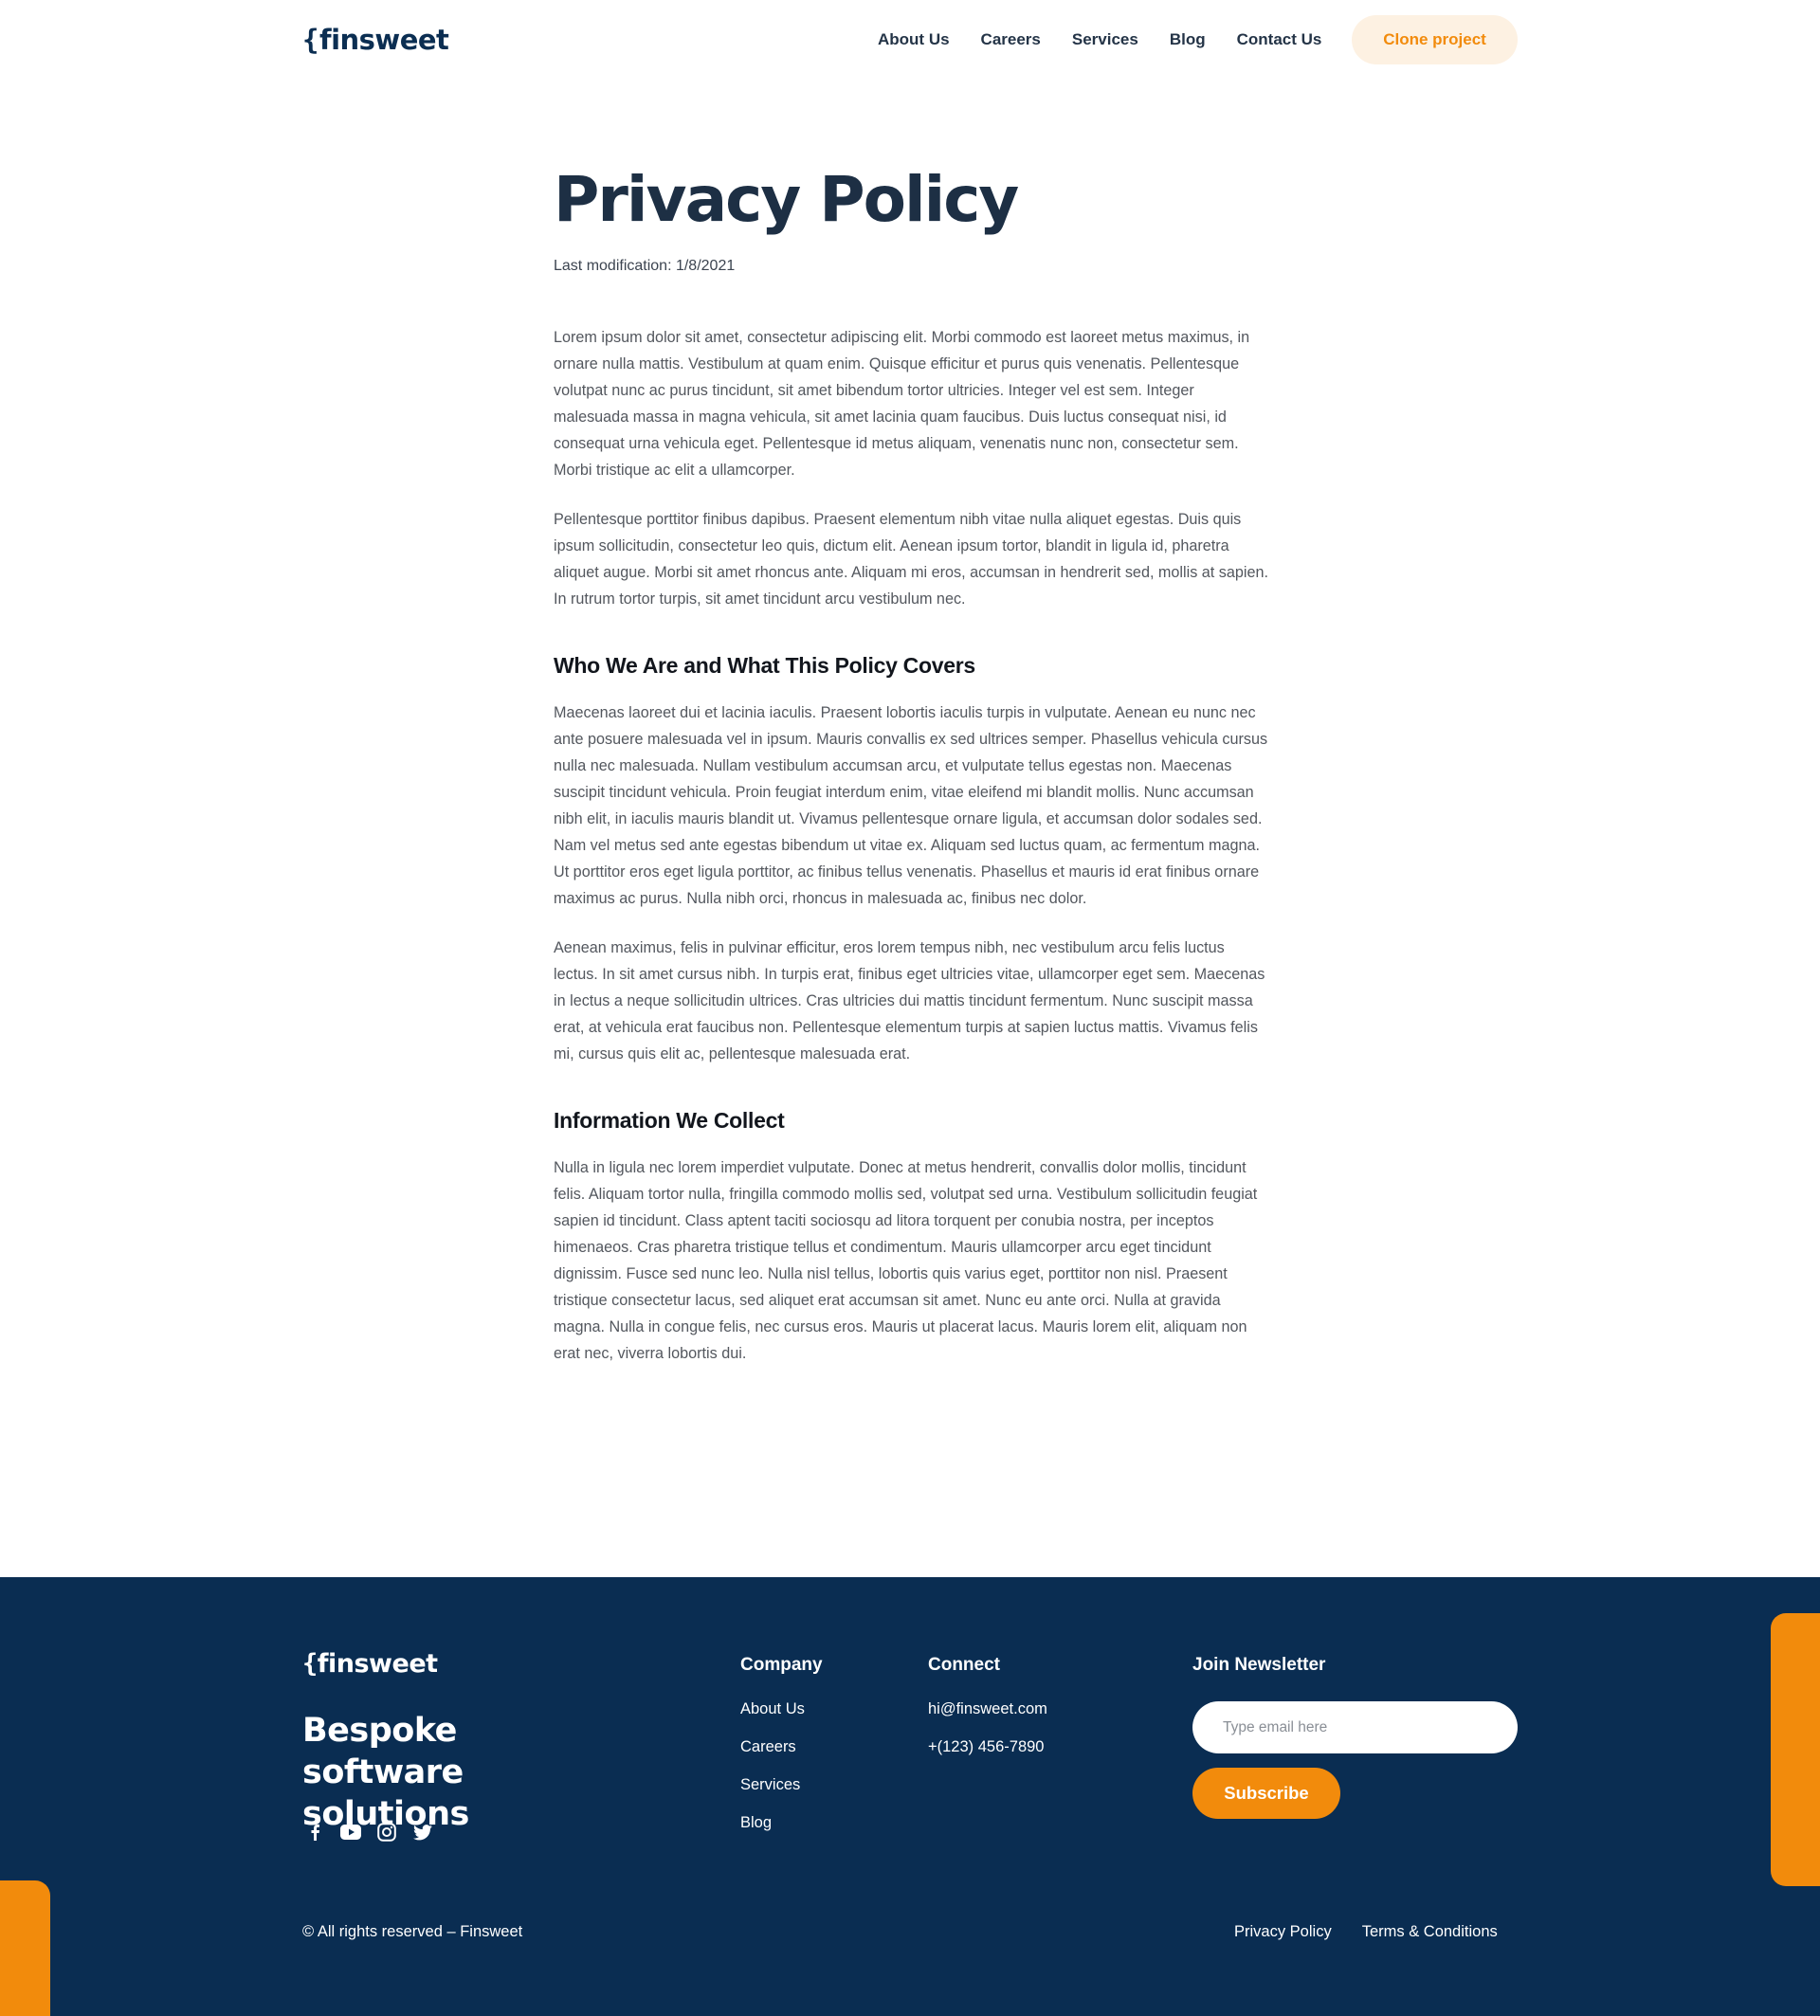 Image resolution: width=1820 pixels, height=2016 pixels. What do you see at coordinates (383, 40) in the screenshot?
I see `logo-text: finsweet` at bounding box center [383, 40].